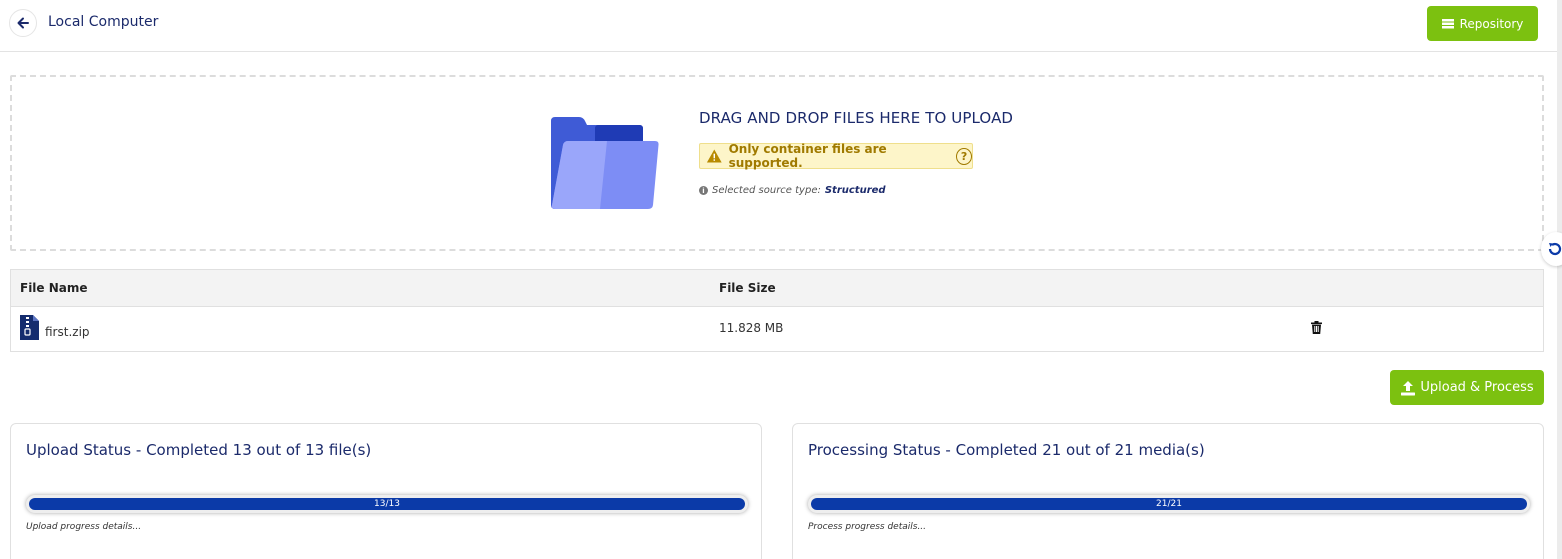  Describe the element at coordinates (605, 163) in the screenshot. I see `folder-icon` at that location.